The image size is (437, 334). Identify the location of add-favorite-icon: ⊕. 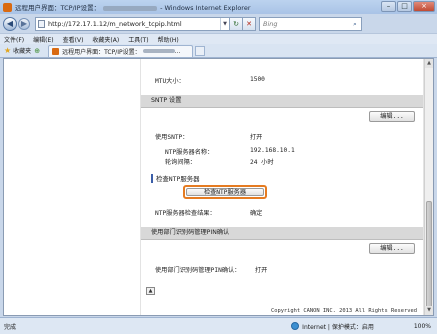
(37, 51).